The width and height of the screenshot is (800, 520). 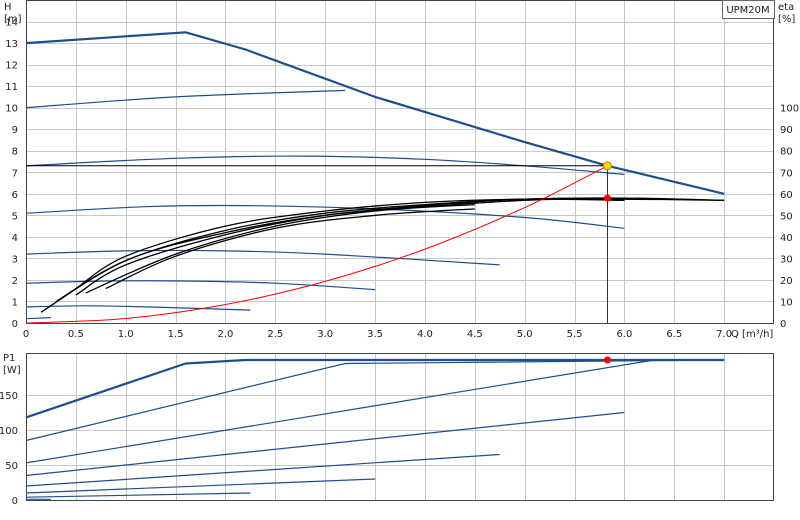 What do you see at coordinates (9, 431) in the screenshot?
I see `p1-tick-label: 100` at bounding box center [9, 431].